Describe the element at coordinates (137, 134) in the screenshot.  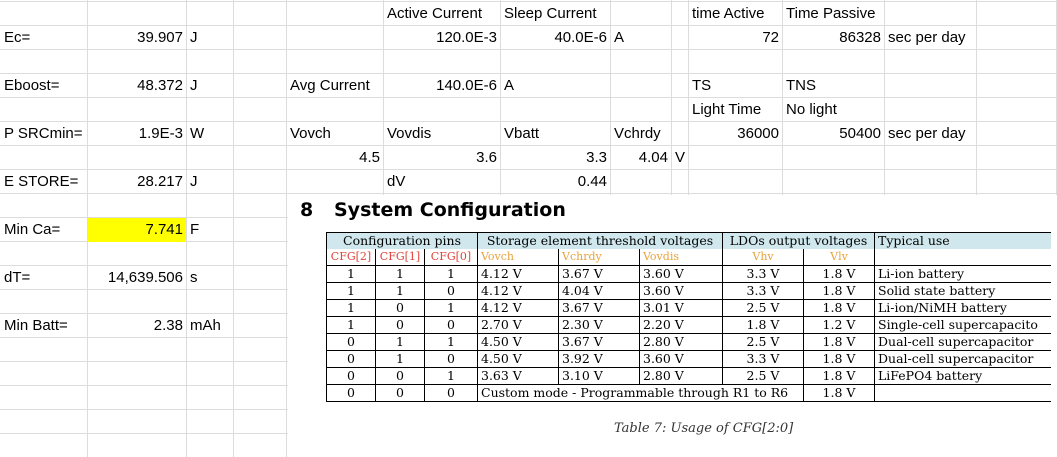
I see `cell-psrcmin-value: 1.9E-3` at that location.